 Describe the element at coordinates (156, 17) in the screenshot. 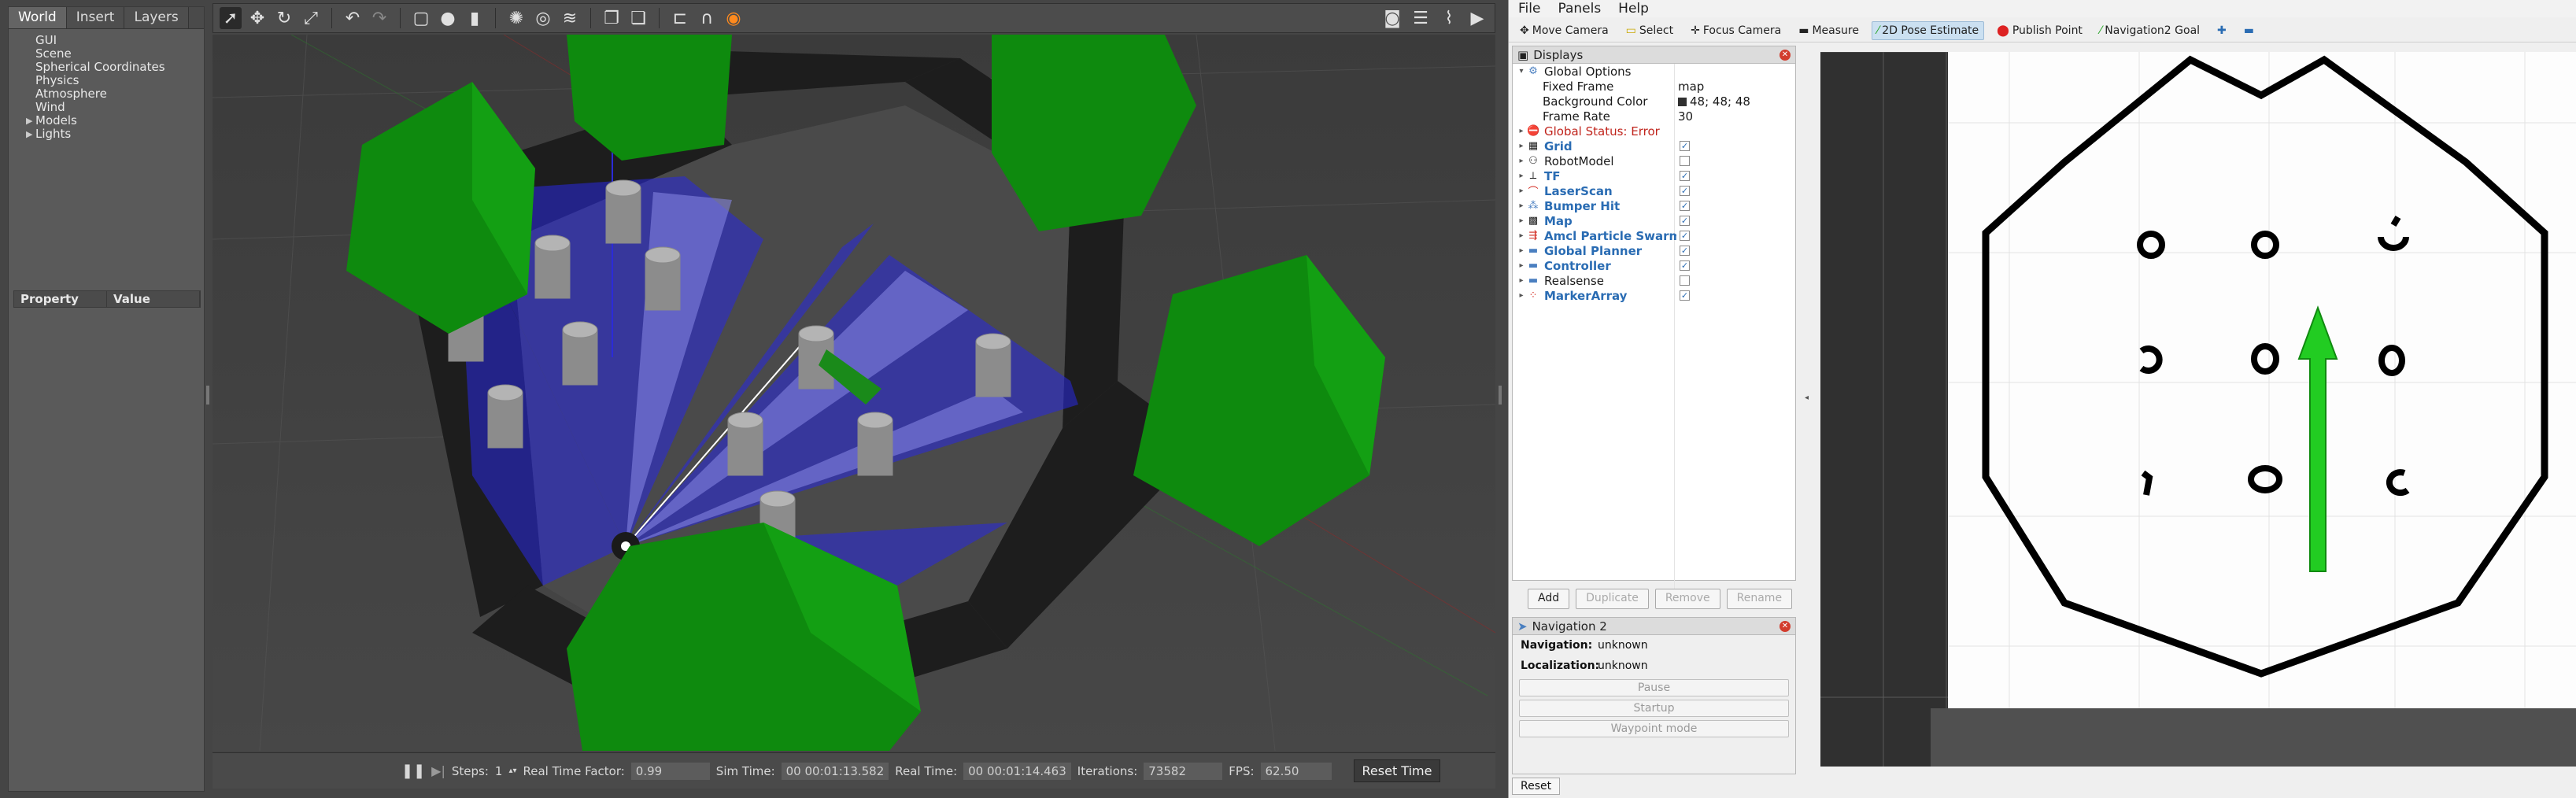

I see `tab-layers: Layers` at that location.